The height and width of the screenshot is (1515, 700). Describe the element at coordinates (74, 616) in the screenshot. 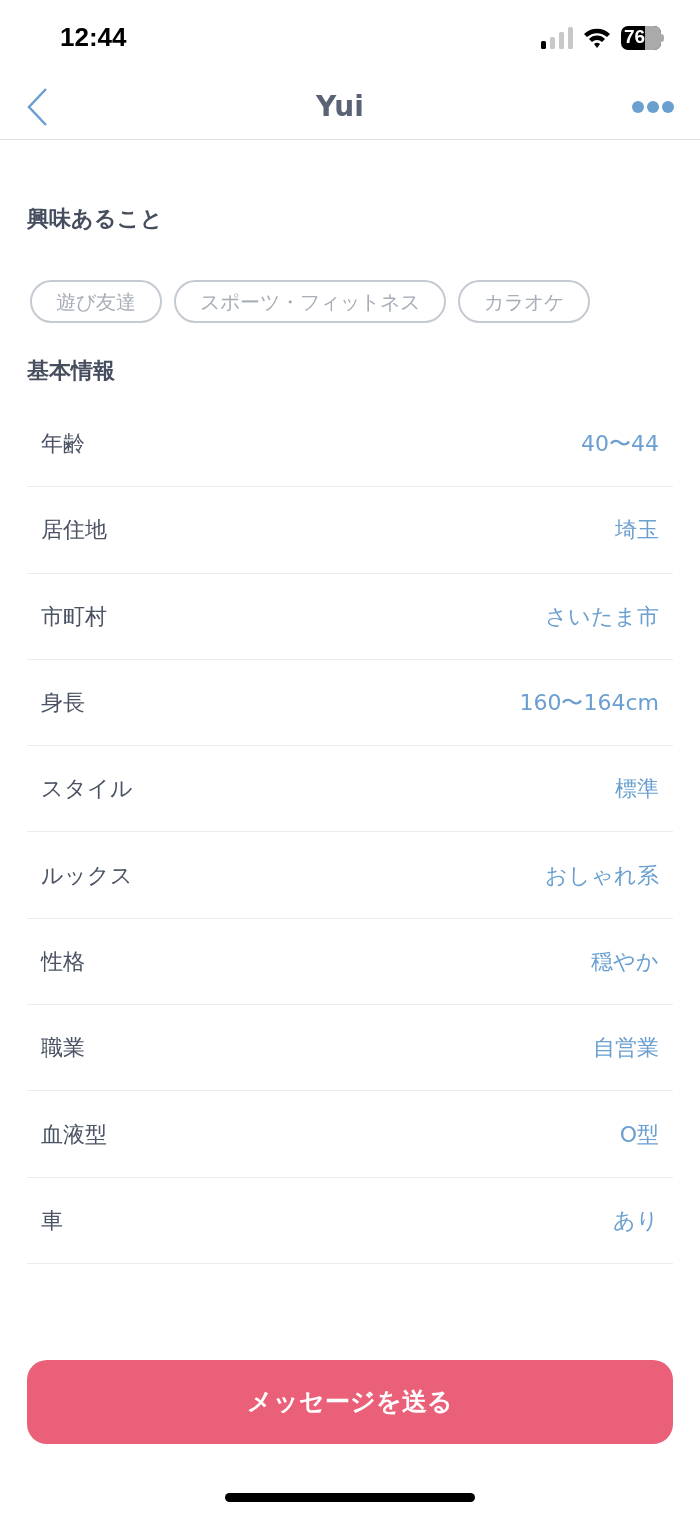

I see `info-label: 市町村` at that location.